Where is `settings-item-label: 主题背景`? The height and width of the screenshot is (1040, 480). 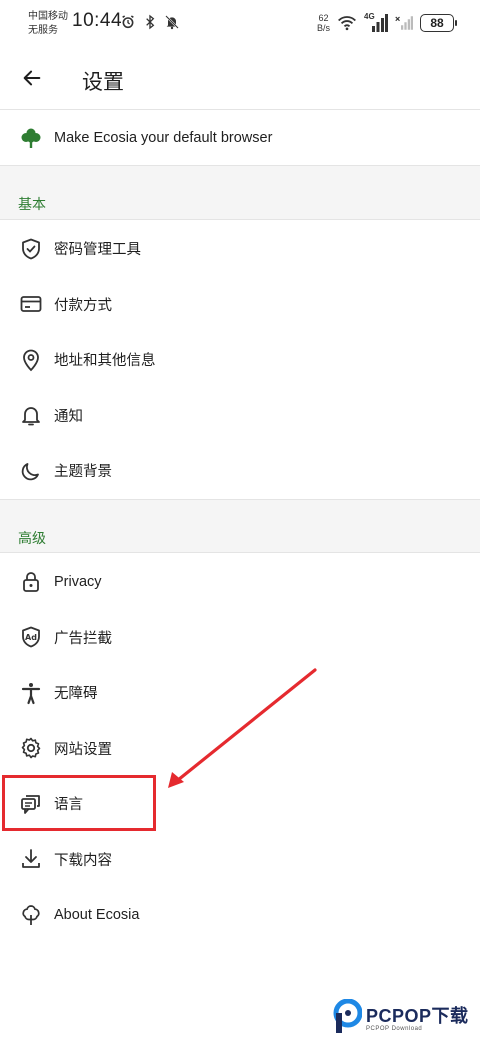 settings-item-label: 主题背景 is located at coordinates (83, 472).